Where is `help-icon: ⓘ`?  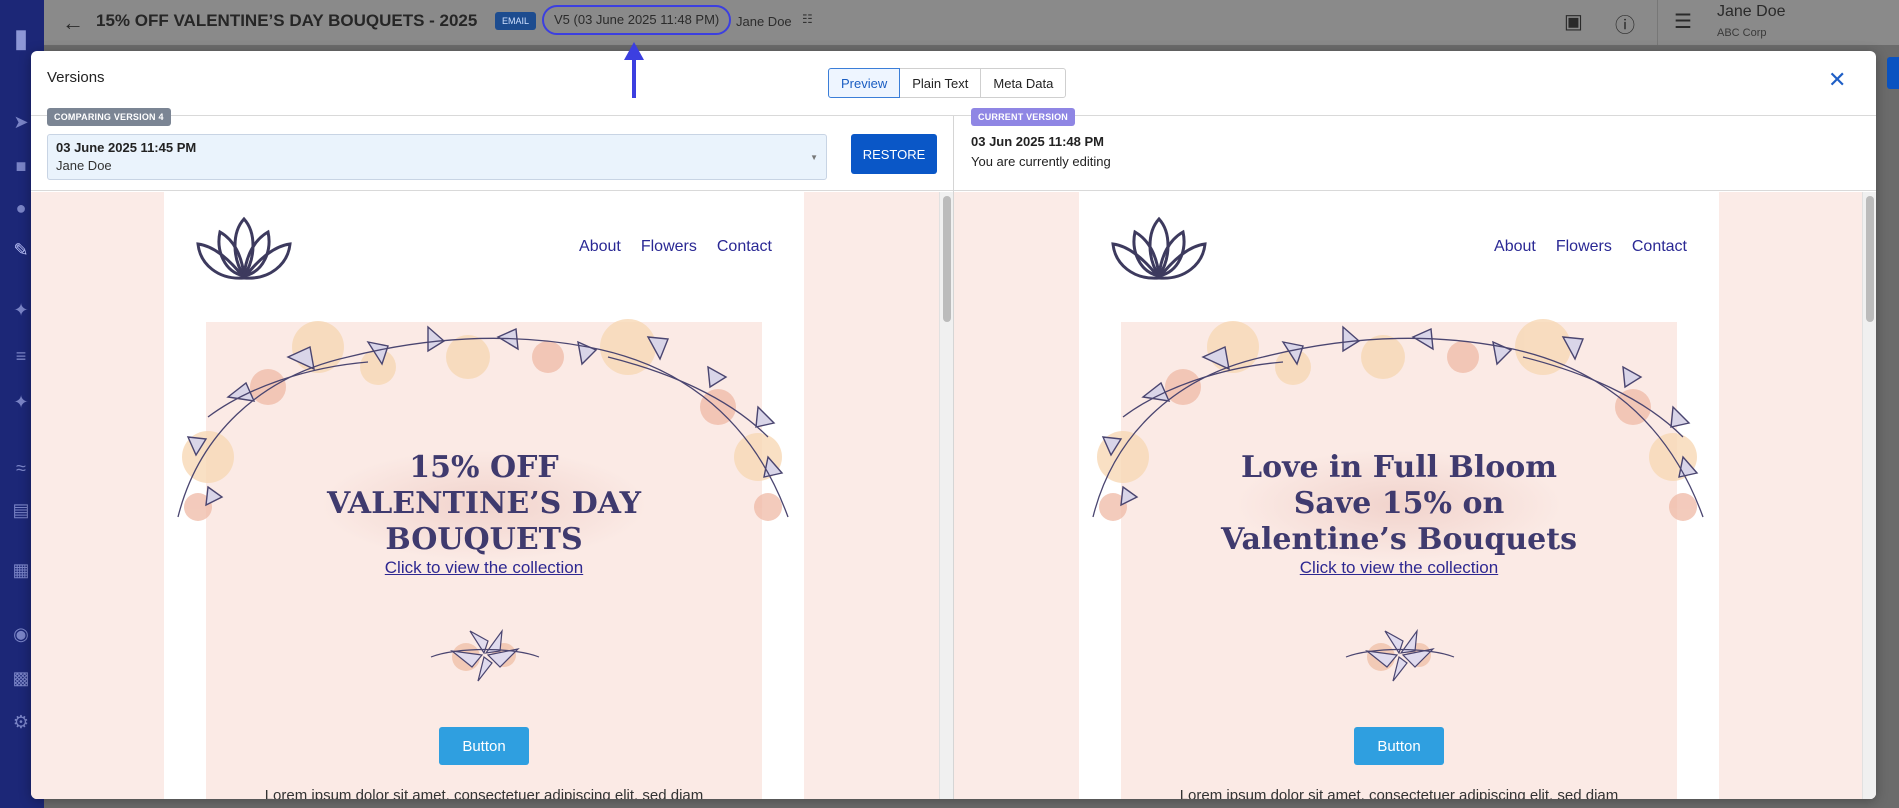 help-icon: ⓘ is located at coordinates (1625, 23).